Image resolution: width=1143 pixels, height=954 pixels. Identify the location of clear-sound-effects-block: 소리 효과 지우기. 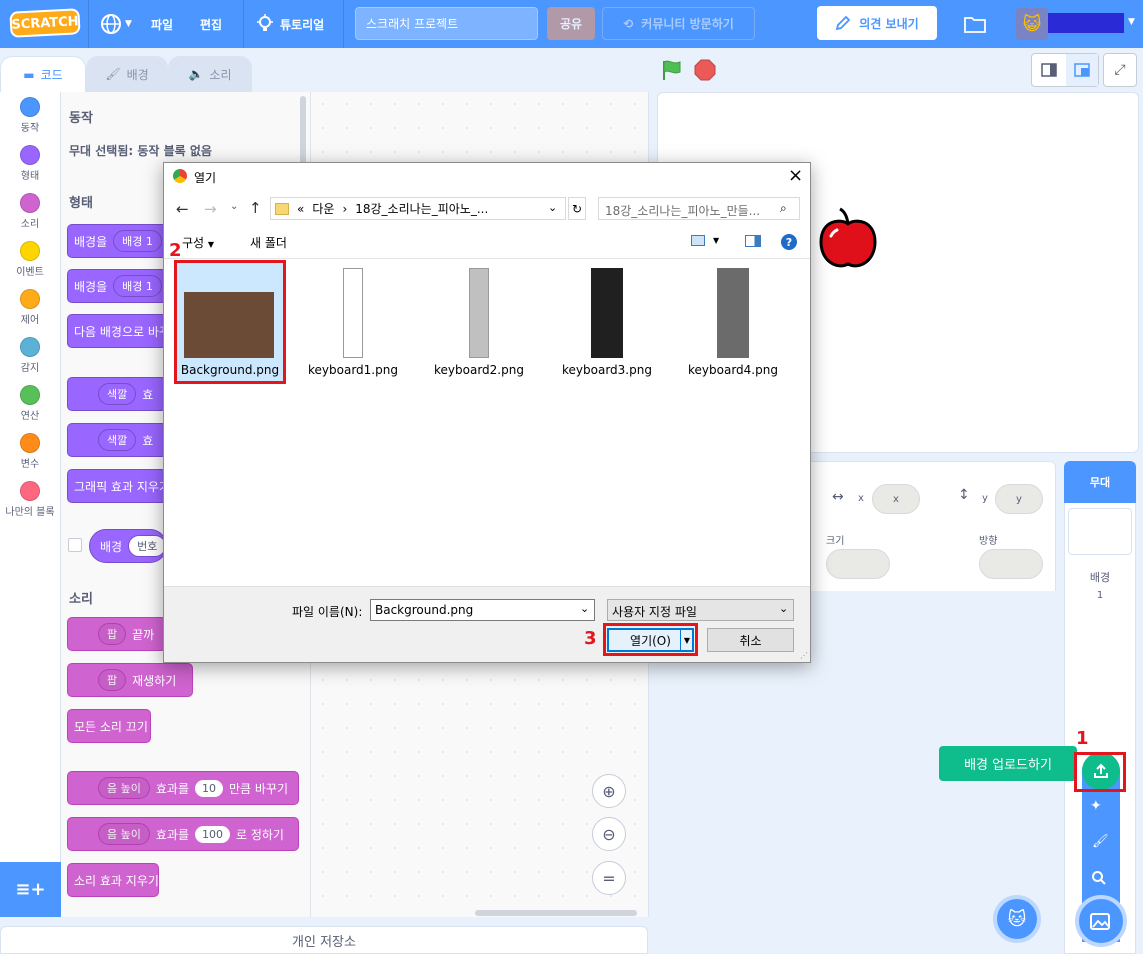
(113, 880).